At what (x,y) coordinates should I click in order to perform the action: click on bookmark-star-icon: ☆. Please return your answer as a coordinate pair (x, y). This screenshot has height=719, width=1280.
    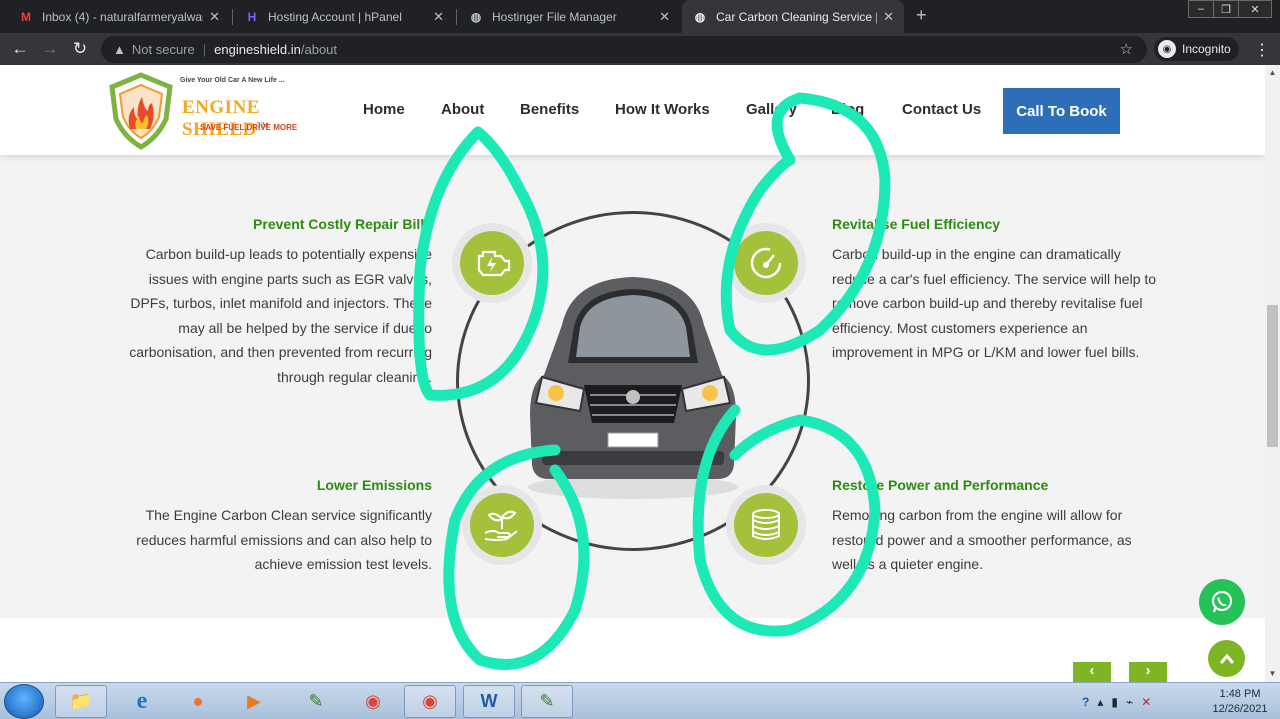
    Looking at the image, I should click on (1126, 49).